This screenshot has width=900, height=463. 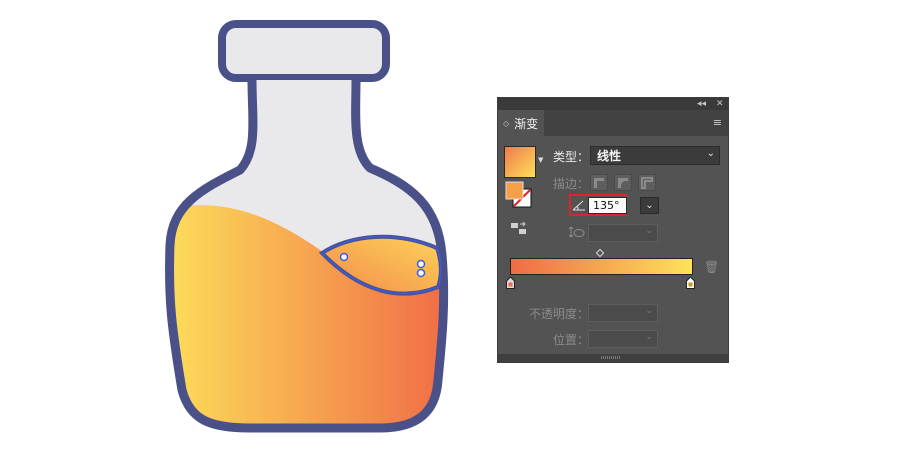 I want to click on position-label: 位置：, so click(x=571, y=340).